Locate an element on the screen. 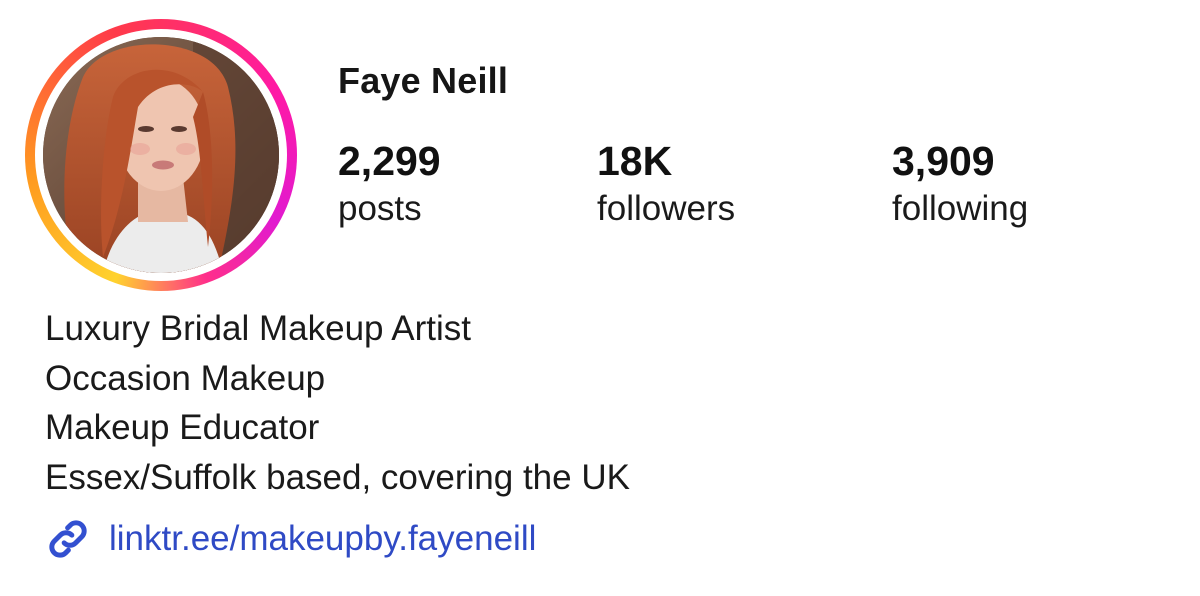  avatar-story-ring is located at coordinates (161, 155).